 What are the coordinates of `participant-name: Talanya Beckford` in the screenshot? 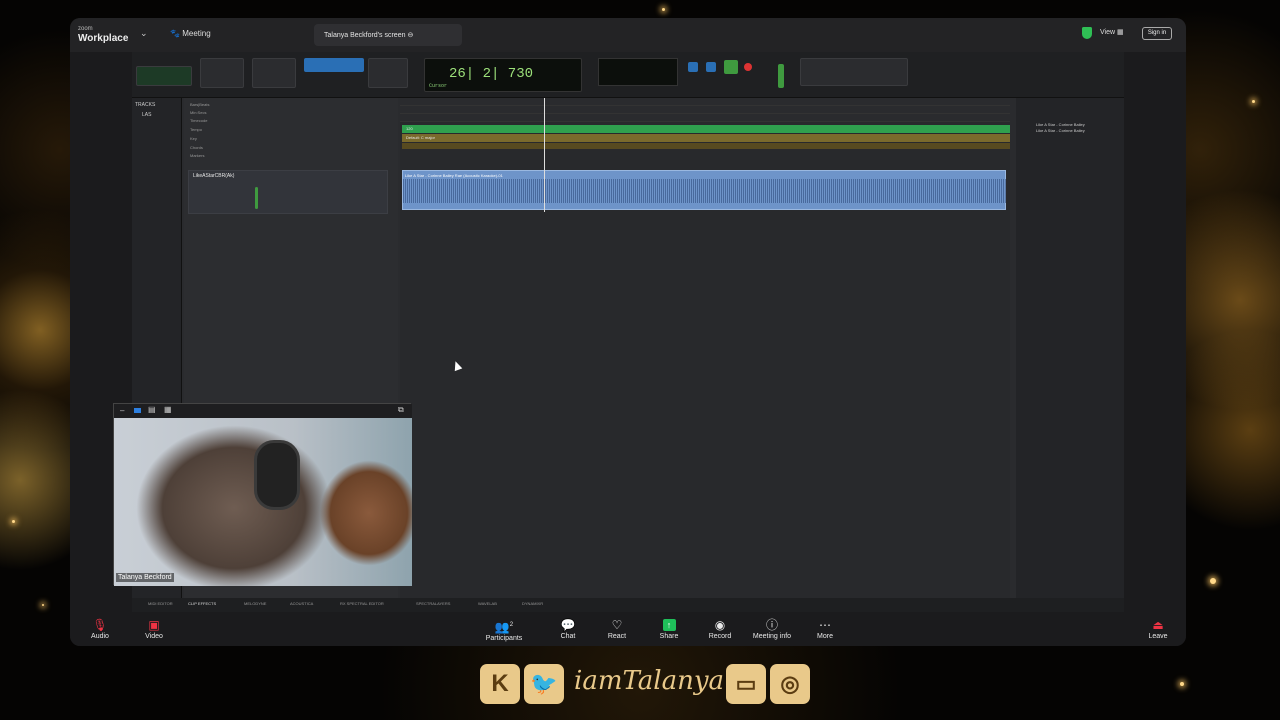 It's located at (145, 577).